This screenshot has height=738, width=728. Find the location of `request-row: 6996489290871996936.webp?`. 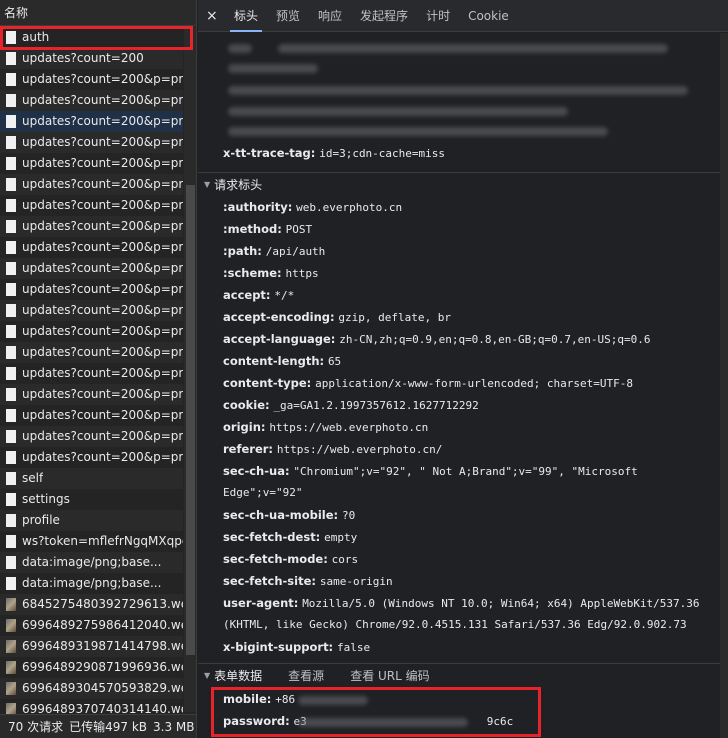

request-row: 6996489290871996936.webp? is located at coordinates (91, 667).